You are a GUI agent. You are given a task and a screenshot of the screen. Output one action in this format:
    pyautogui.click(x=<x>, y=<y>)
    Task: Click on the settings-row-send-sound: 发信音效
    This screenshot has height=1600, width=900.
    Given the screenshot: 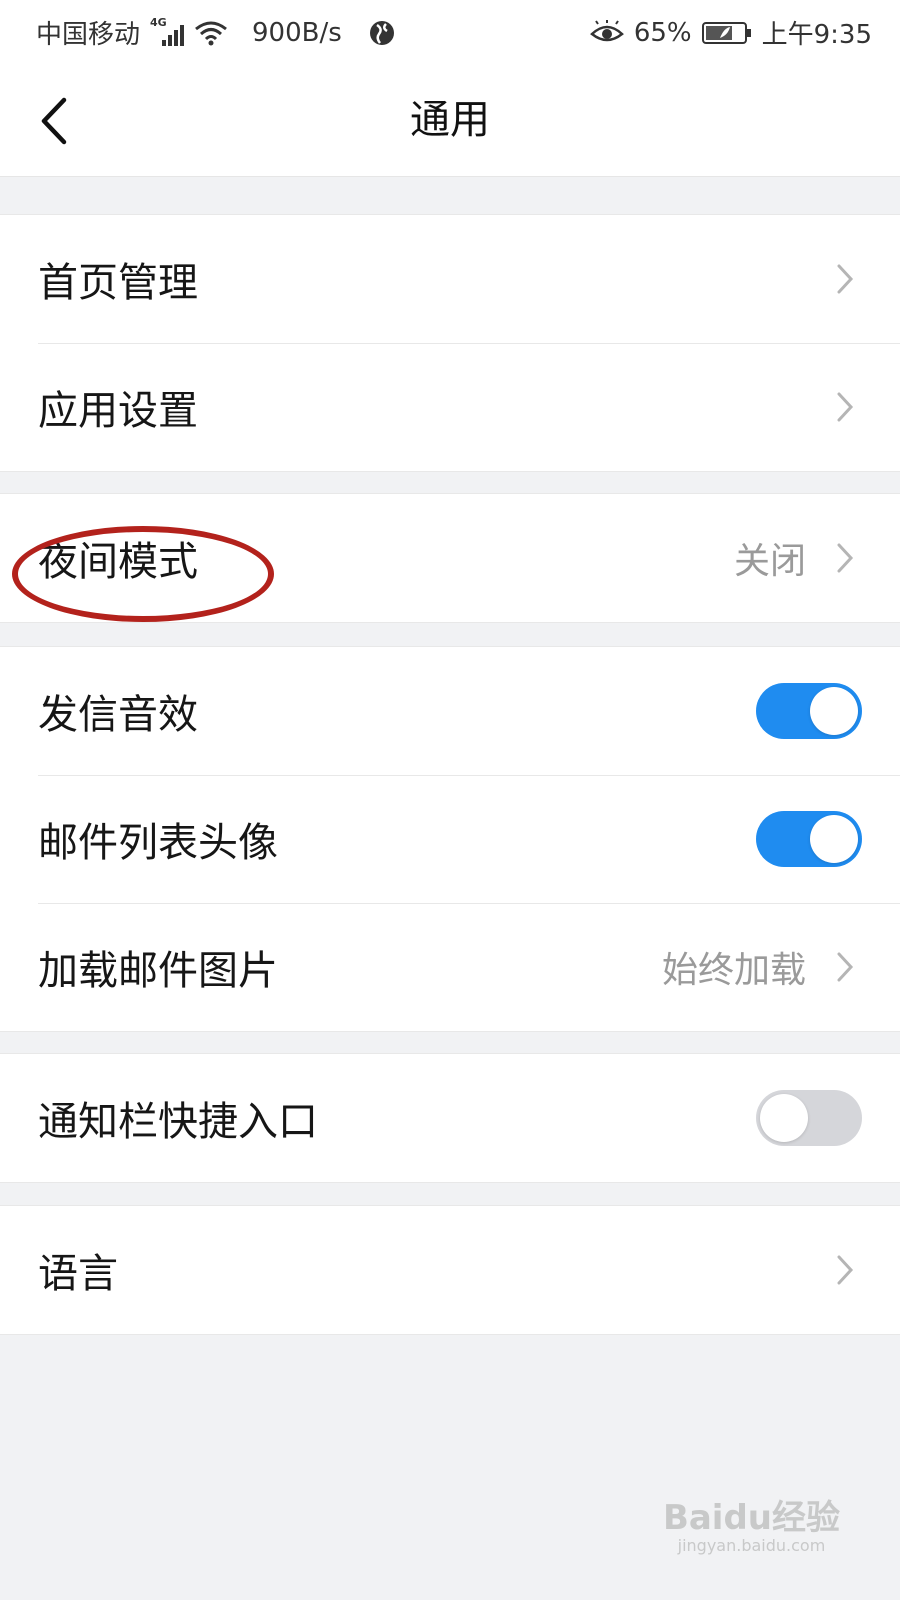 What is the action you would take?
    pyautogui.click(x=450, y=711)
    